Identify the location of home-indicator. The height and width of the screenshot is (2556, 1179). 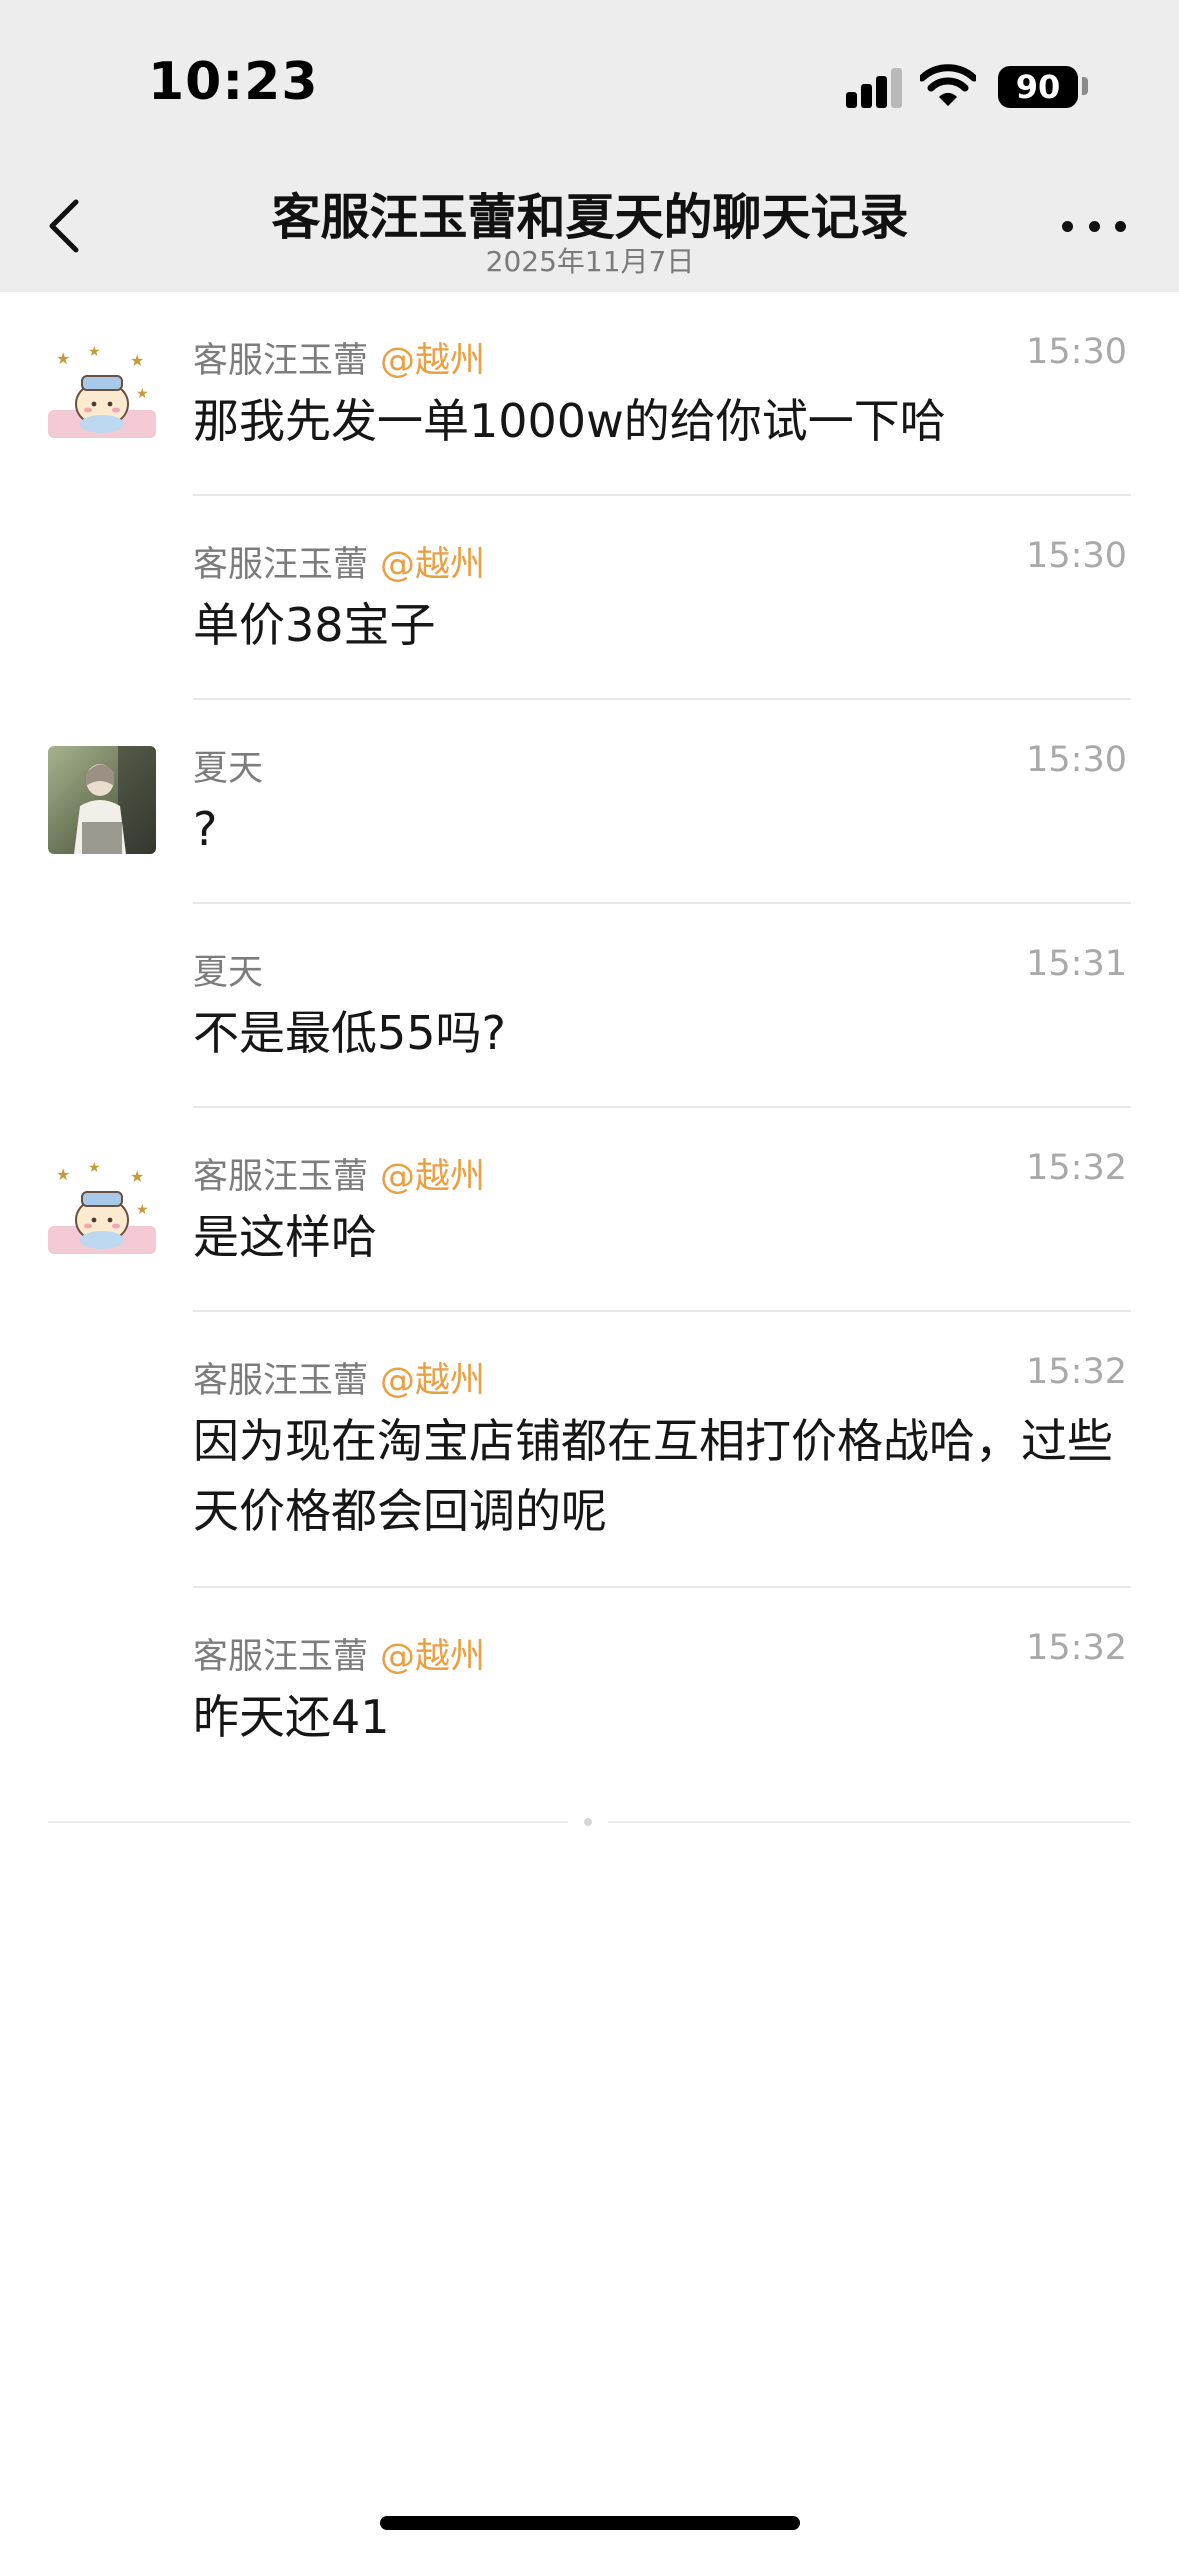
(590, 2523).